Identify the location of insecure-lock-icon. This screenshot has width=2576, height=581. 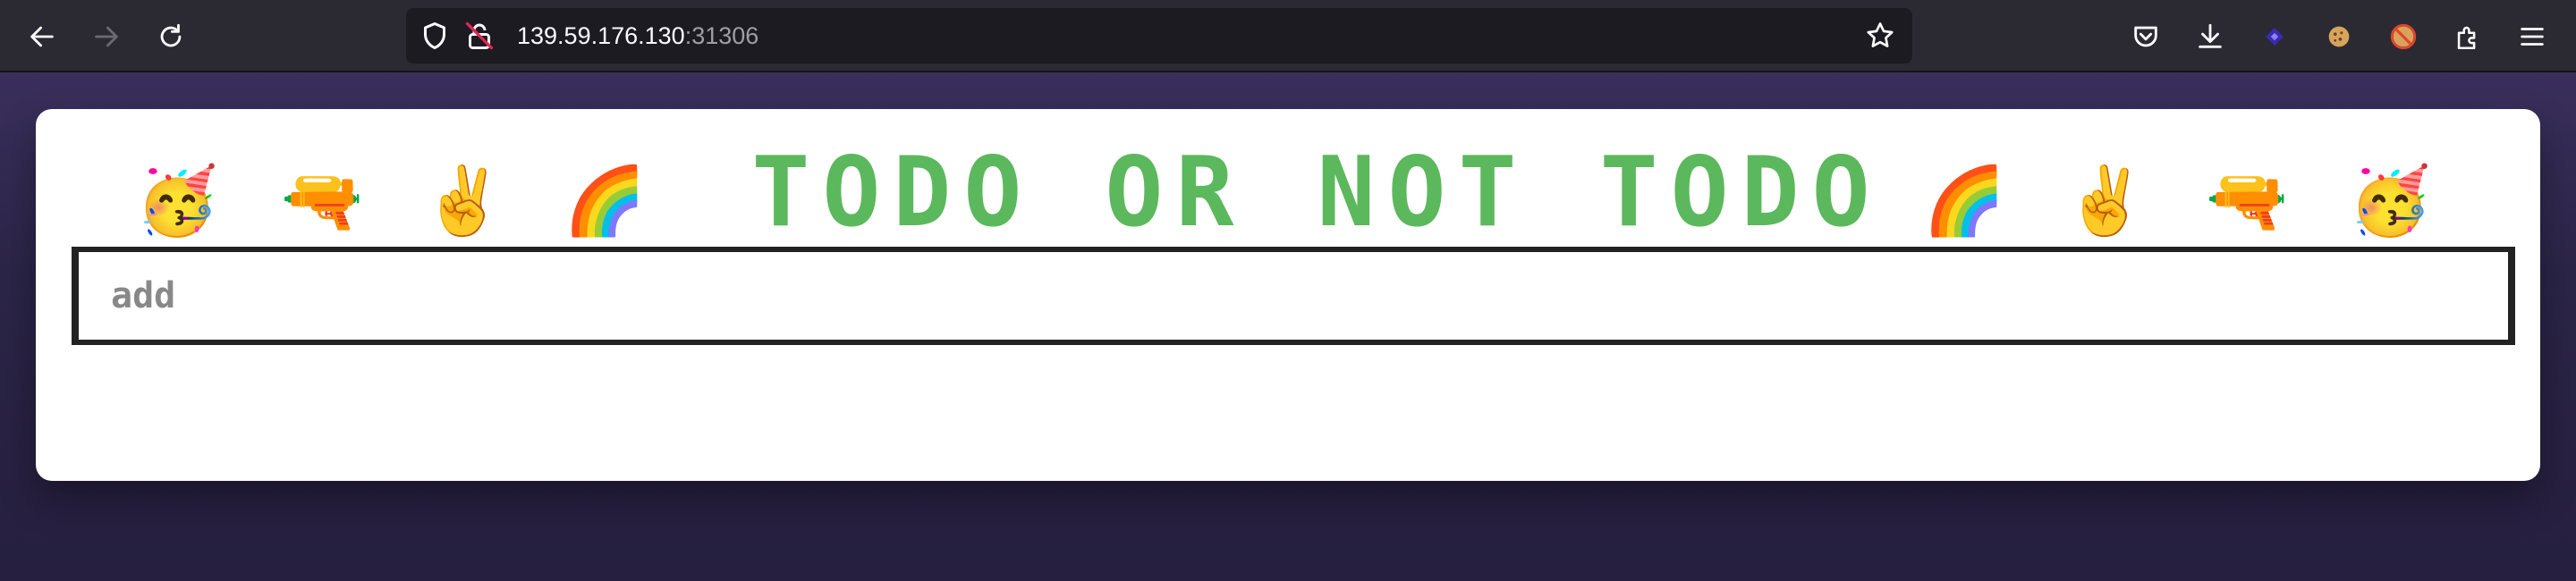
(479, 36).